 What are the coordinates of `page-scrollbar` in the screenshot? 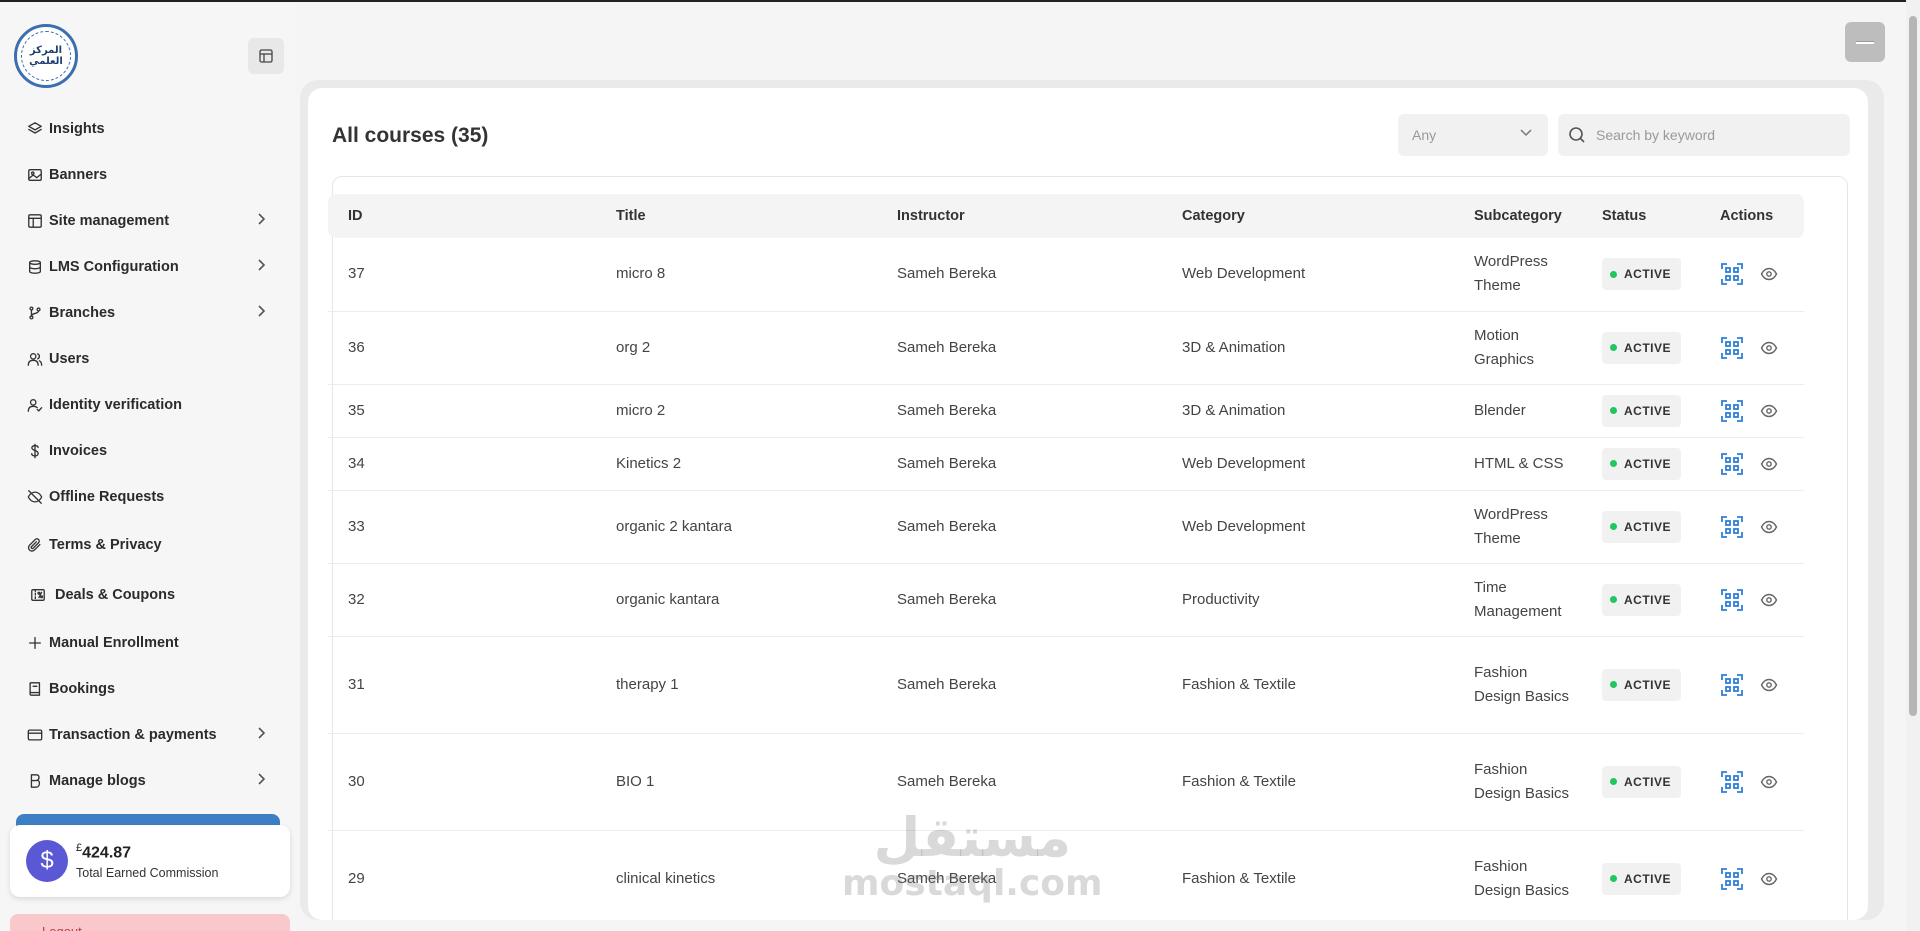 It's located at (1913, 465).